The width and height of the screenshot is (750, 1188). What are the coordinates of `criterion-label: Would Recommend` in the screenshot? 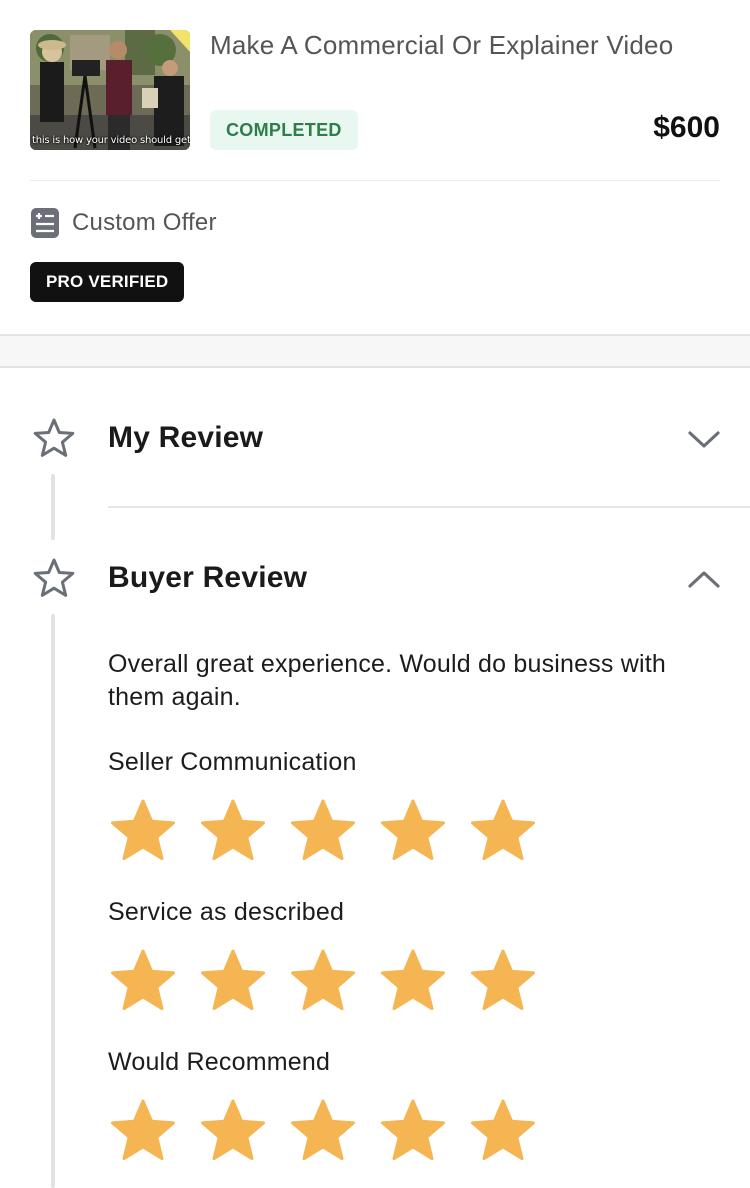 It's located at (219, 1062).